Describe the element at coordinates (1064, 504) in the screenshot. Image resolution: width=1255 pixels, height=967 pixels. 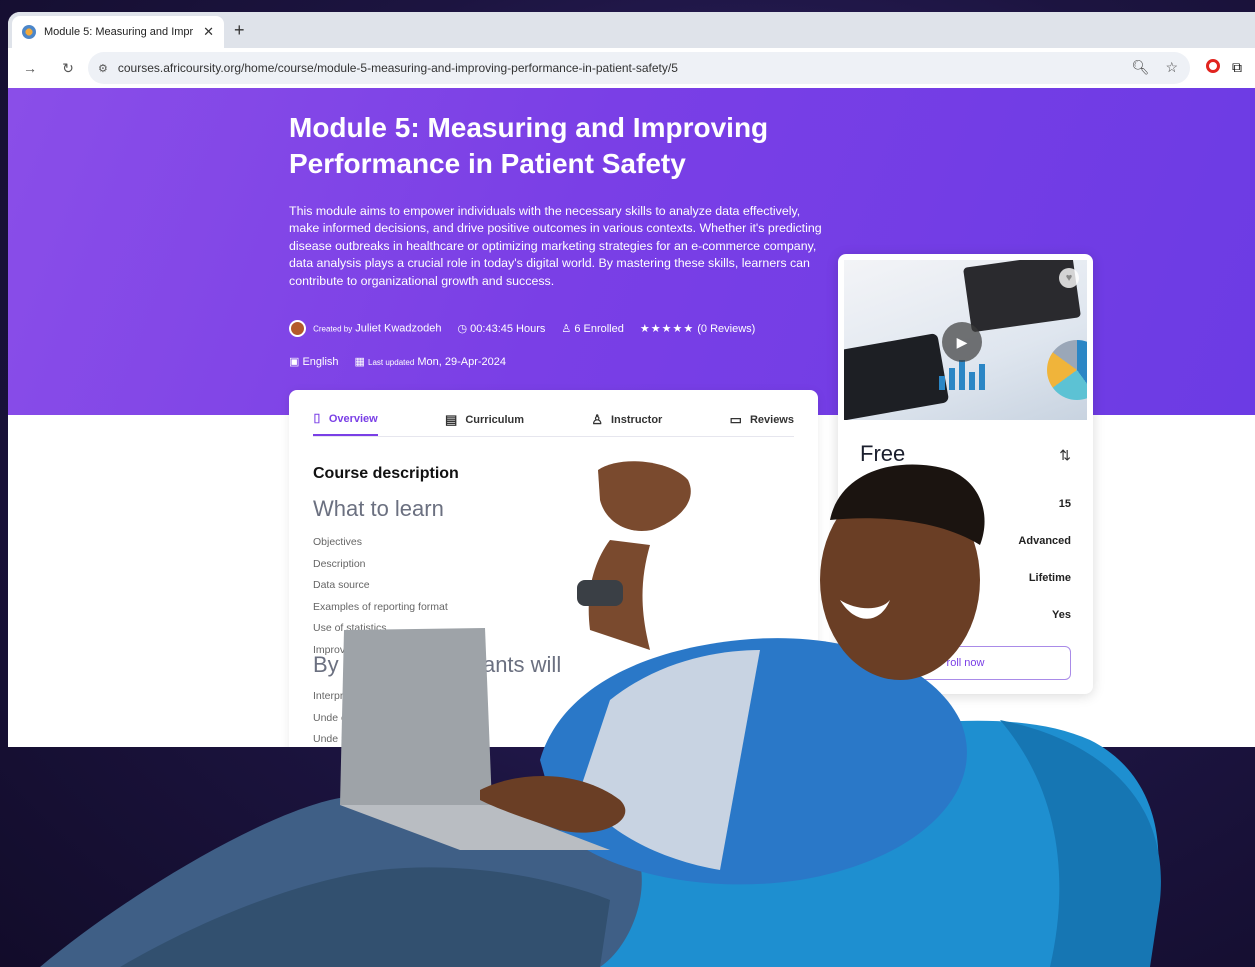
I see `lessons-value: 15` at that location.